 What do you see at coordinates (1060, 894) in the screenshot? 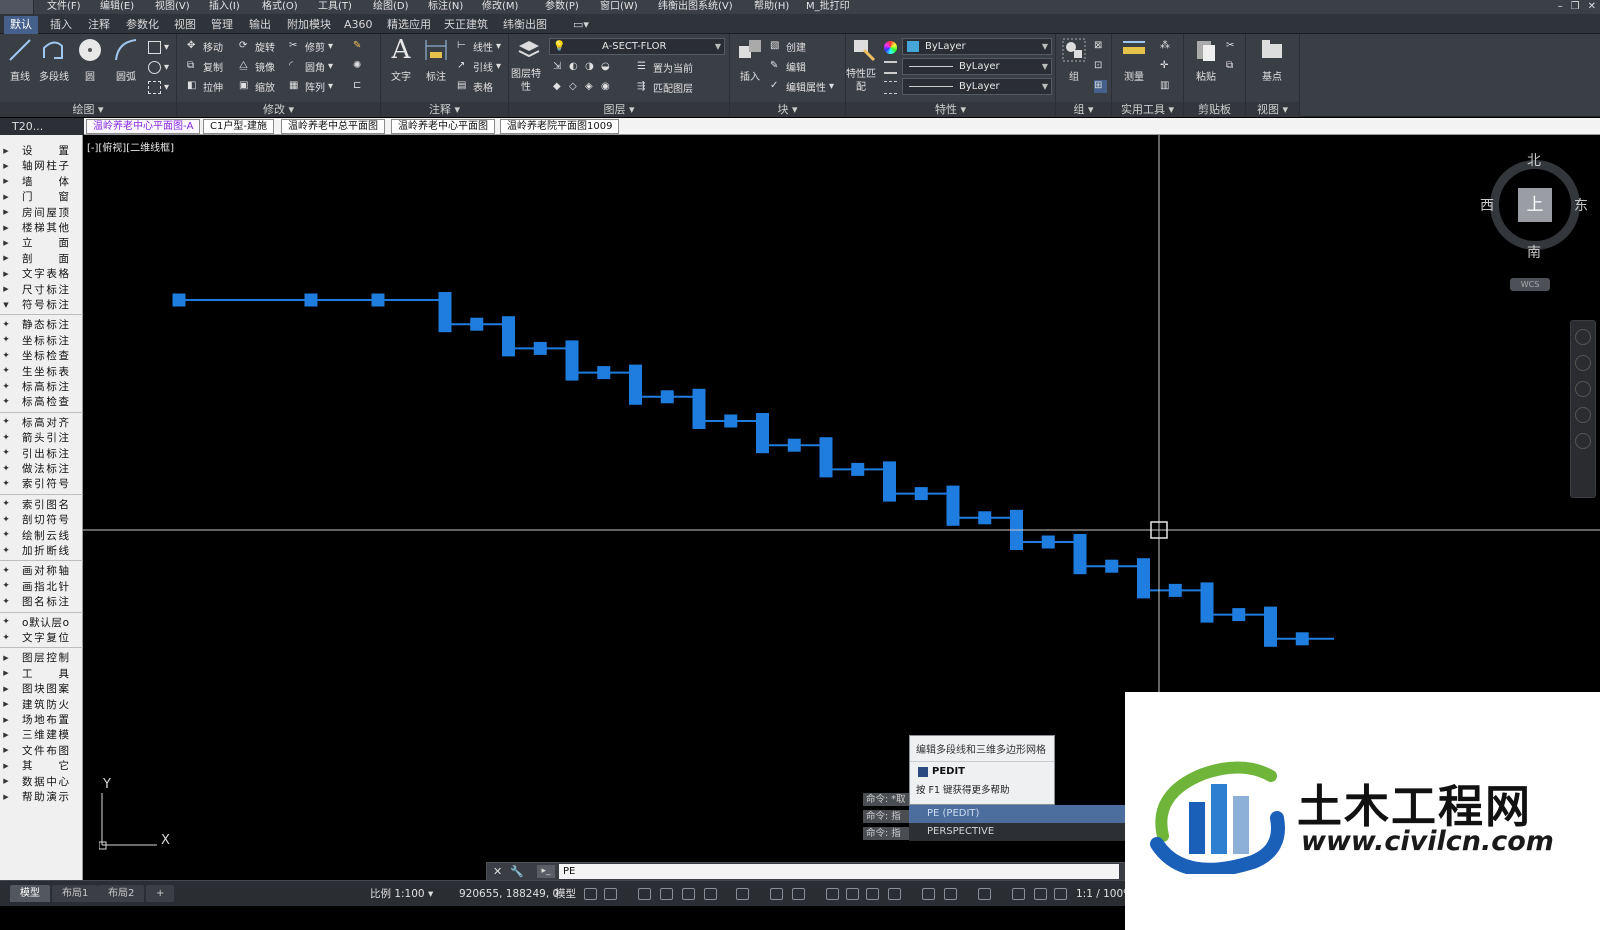
I see `annotation-scale-icon` at bounding box center [1060, 894].